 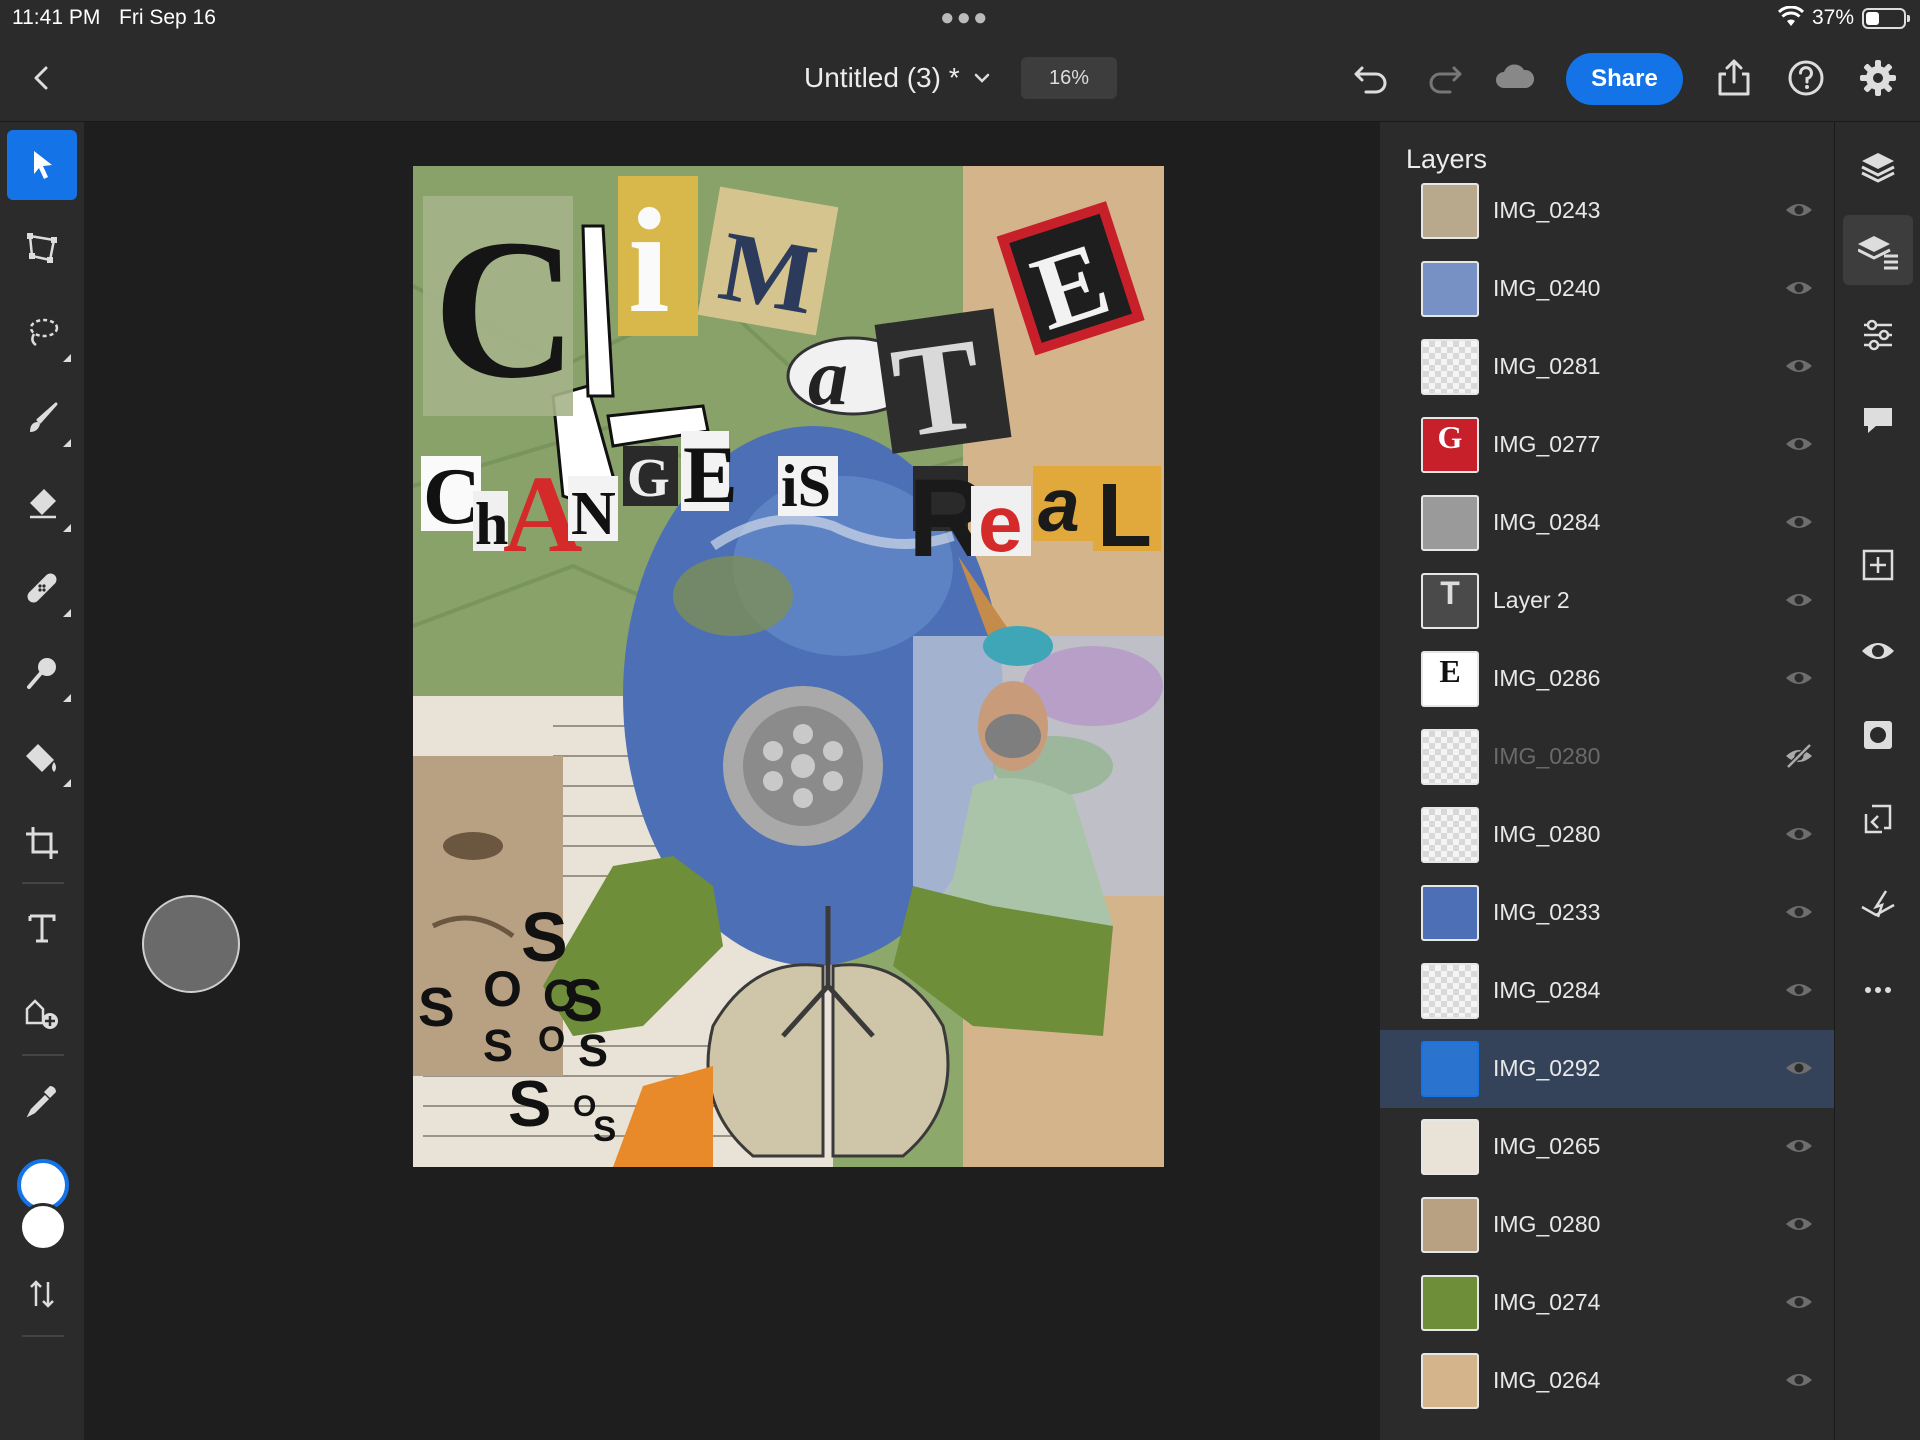 I want to click on redo-icon, so click(x=1444, y=78).